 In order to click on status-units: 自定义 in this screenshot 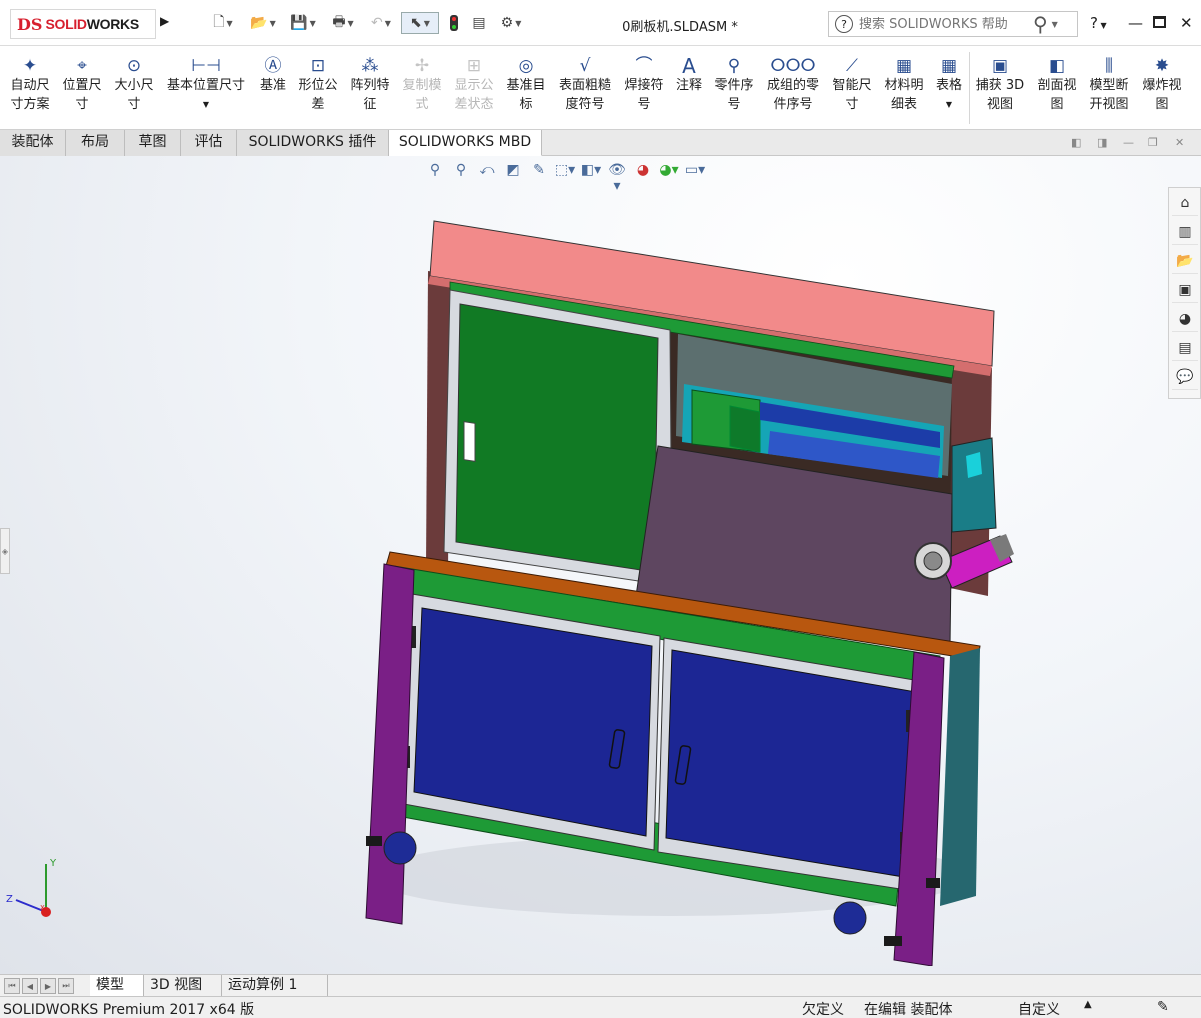, I will do `click(1039, 1008)`.